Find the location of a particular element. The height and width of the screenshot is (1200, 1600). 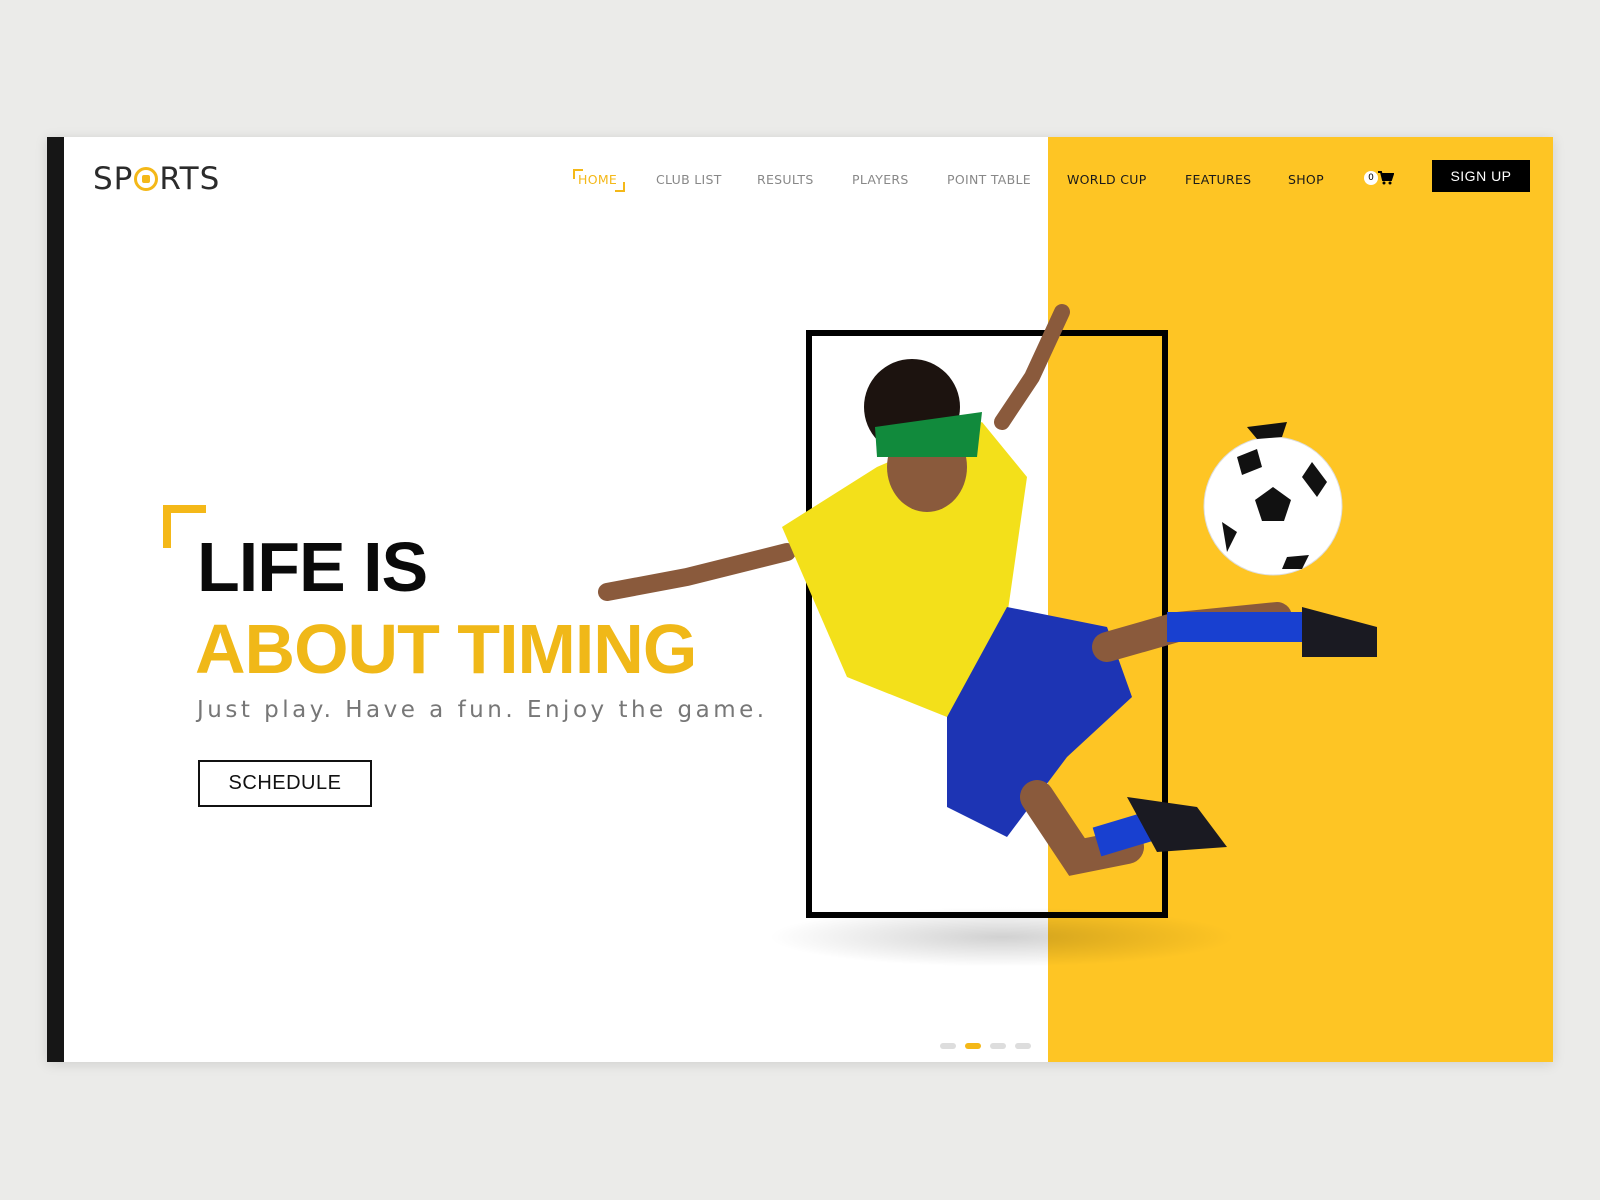

slider-dot-2-active is located at coordinates (973, 1046).